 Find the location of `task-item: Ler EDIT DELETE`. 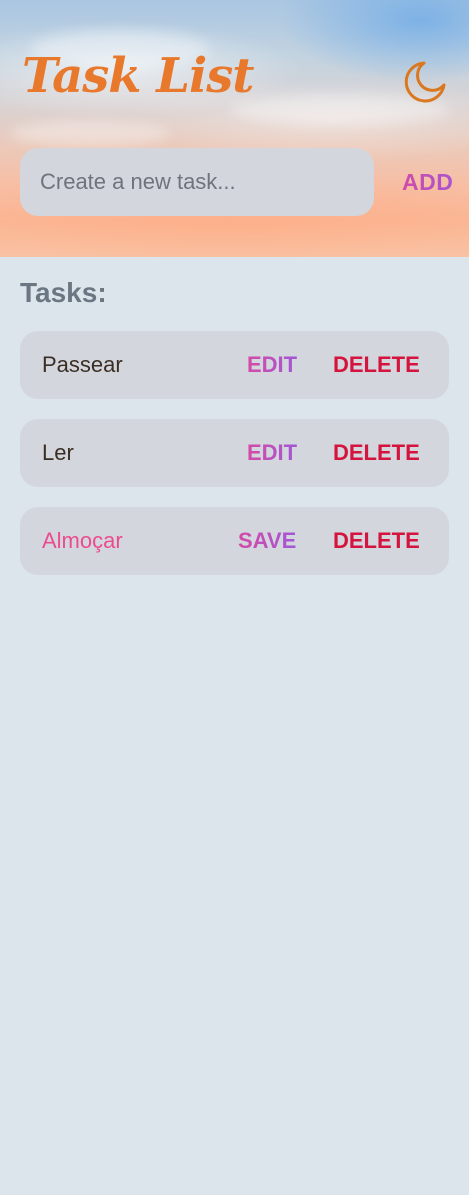

task-item: Ler EDIT DELETE is located at coordinates (234, 453).